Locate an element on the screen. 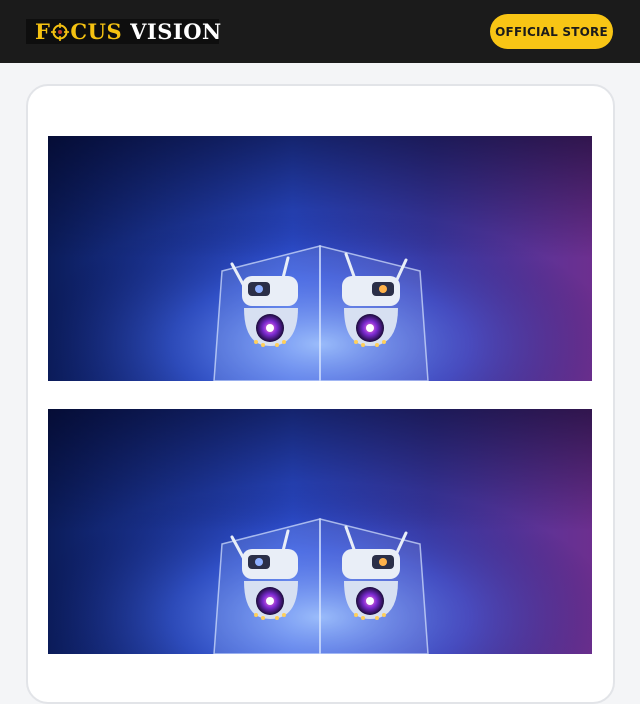  logo-word-cus: CUS is located at coordinates (96, 31).